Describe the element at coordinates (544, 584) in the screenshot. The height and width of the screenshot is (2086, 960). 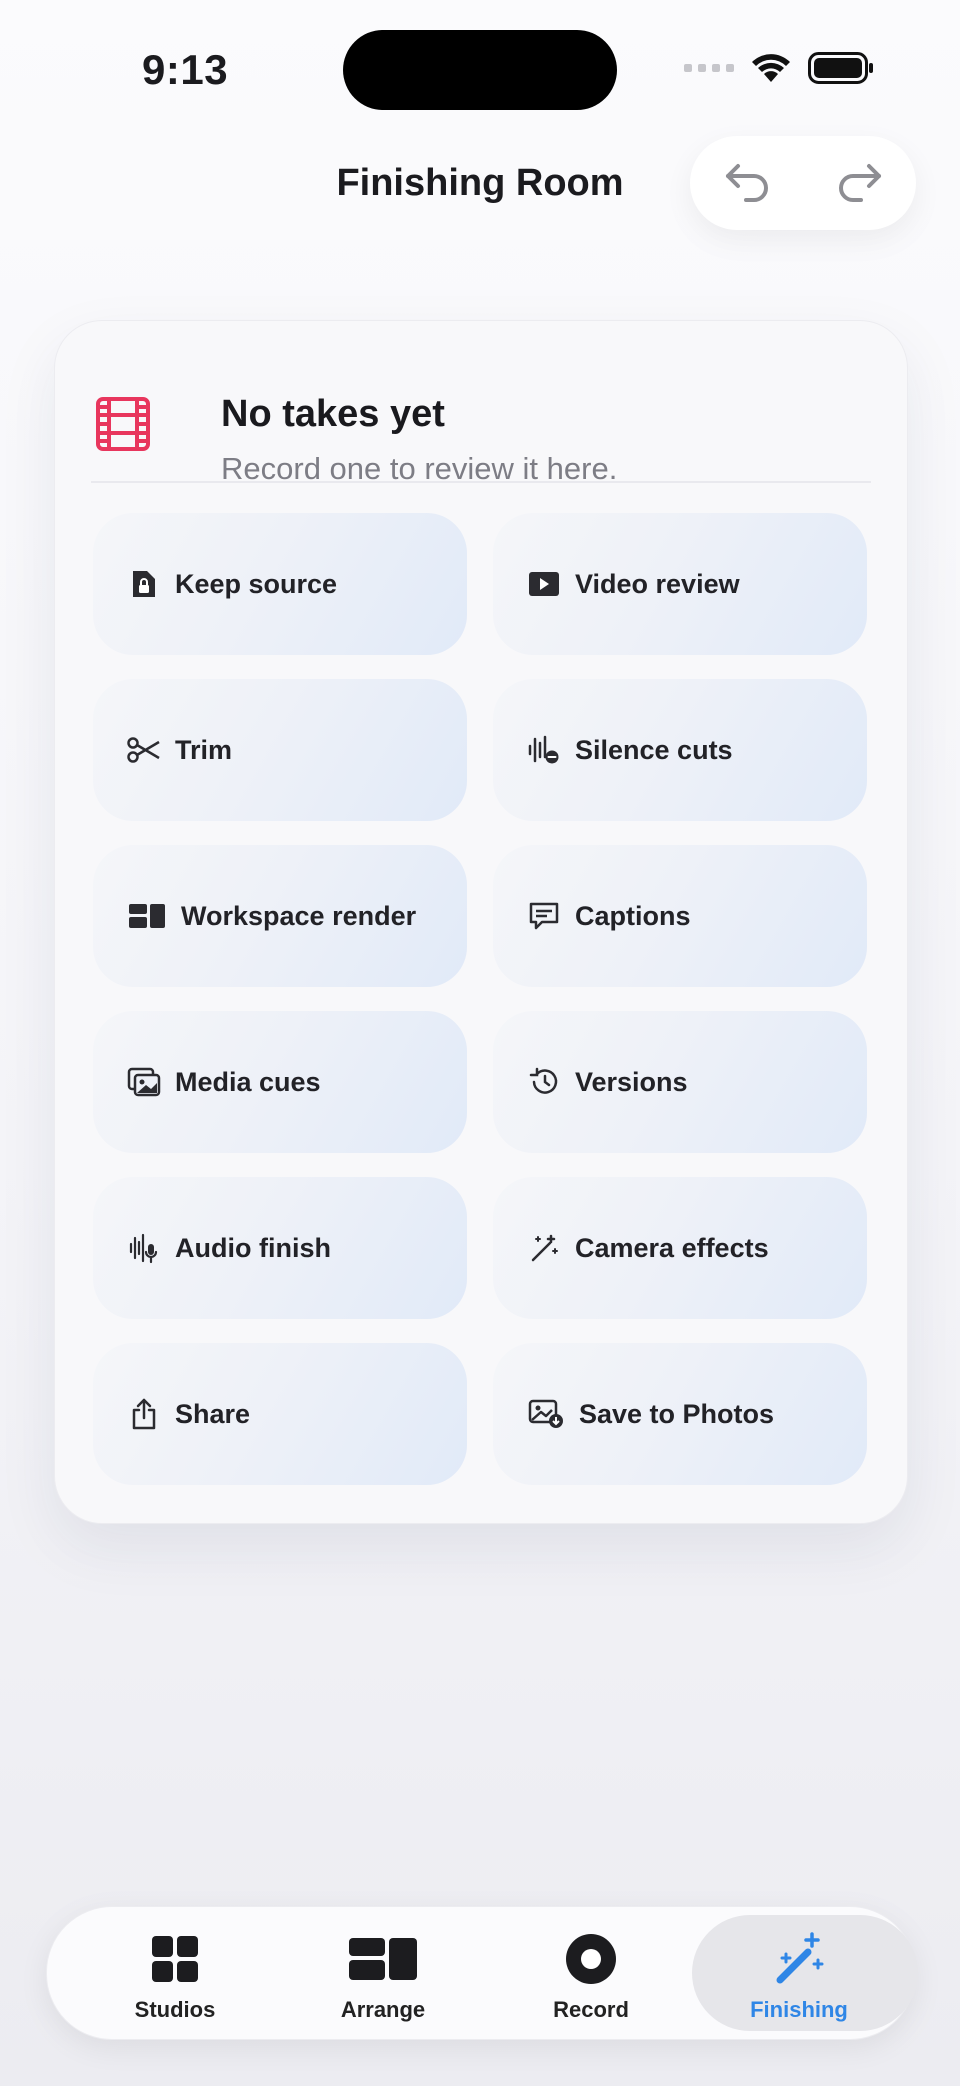
I see `play-icon` at that location.